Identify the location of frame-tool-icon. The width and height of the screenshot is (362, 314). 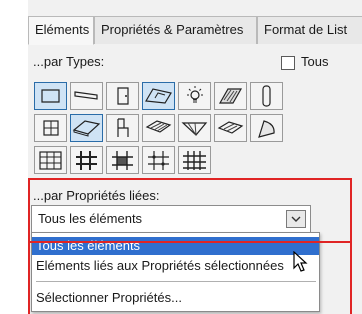
(86, 160).